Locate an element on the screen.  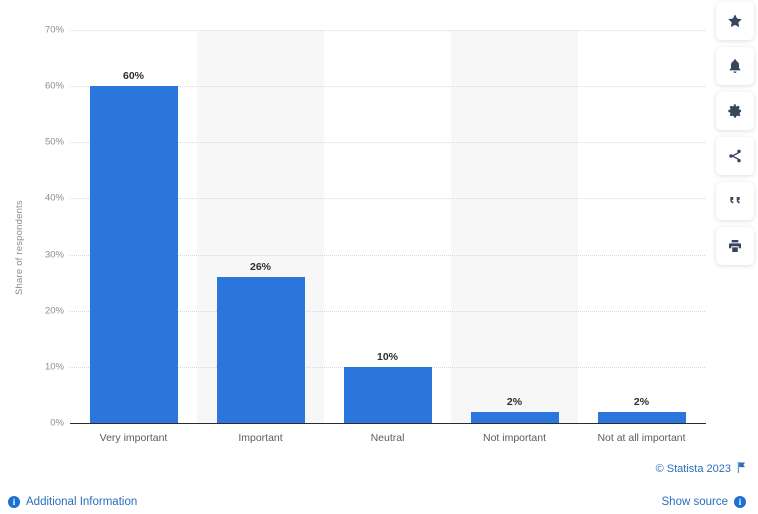
y-axis-tick-labels: 0% 10% 20% 30% 40% 50% 60% 70% is located at coordinates (39, 227).